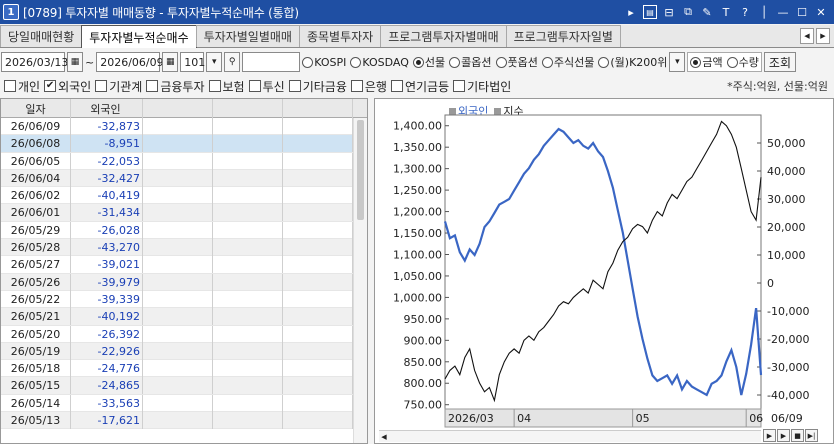 The width and height of the screenshot is (834, 444). I want to click on cell-foreign: -24,776, so click(107, 369).